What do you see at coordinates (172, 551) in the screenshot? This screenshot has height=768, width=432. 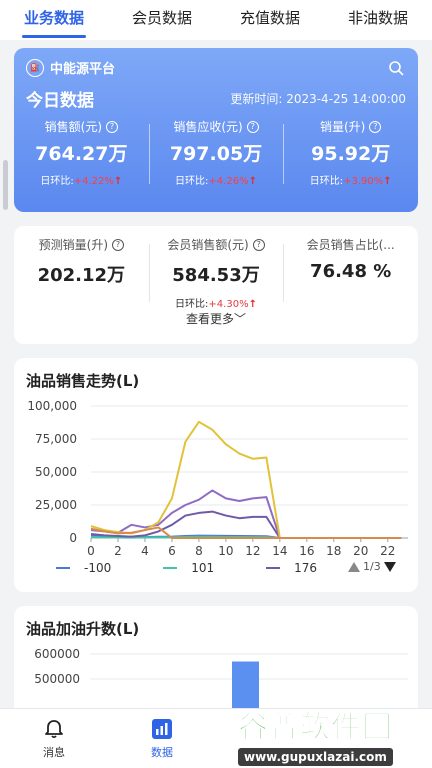 I see `x-tick-label: 6` at bounding box center [172, 551].